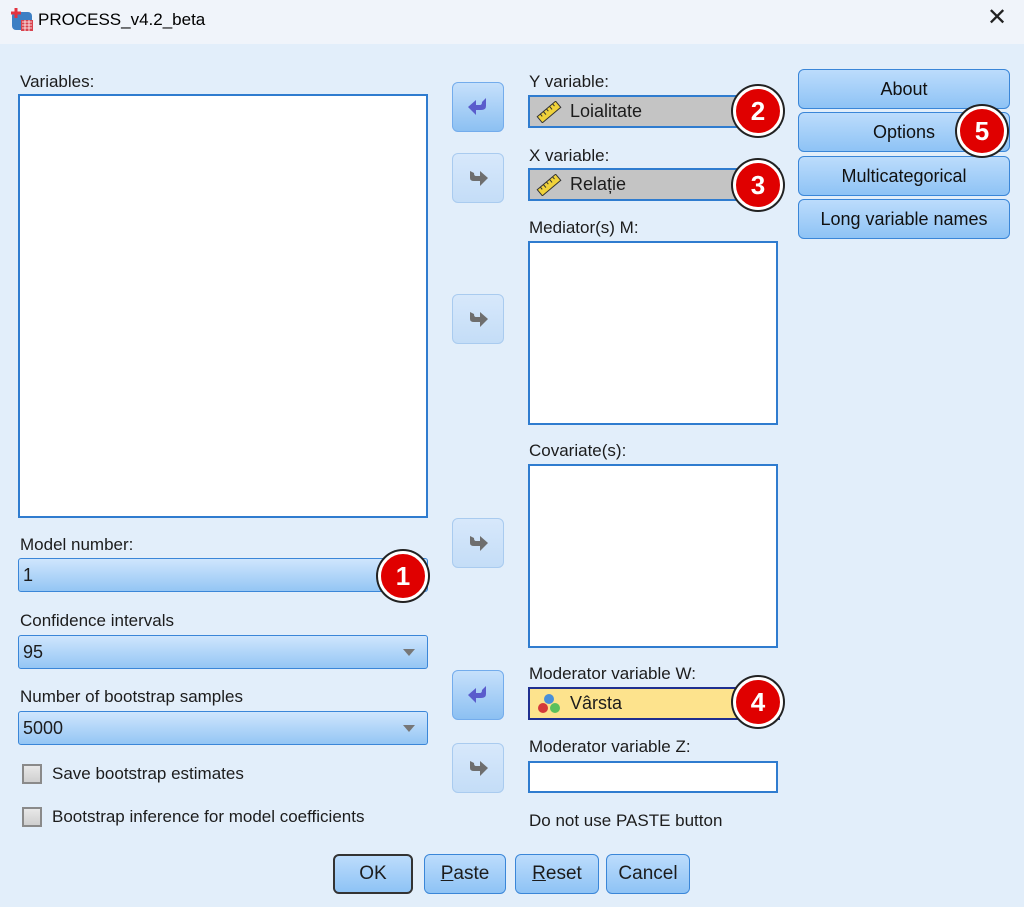 The width and height of the screenshot is (1024, 907). Describe the element at coordinates (57, 81) in the screenshot. I see `variables-label: Variables:` at that location.